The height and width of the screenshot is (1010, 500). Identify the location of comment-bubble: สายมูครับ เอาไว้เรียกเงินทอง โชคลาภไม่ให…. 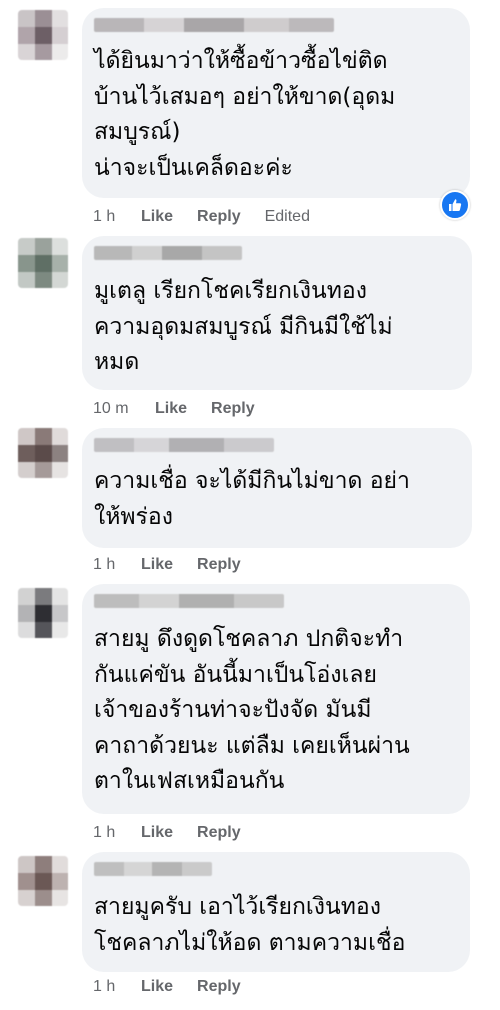
(276, 912).